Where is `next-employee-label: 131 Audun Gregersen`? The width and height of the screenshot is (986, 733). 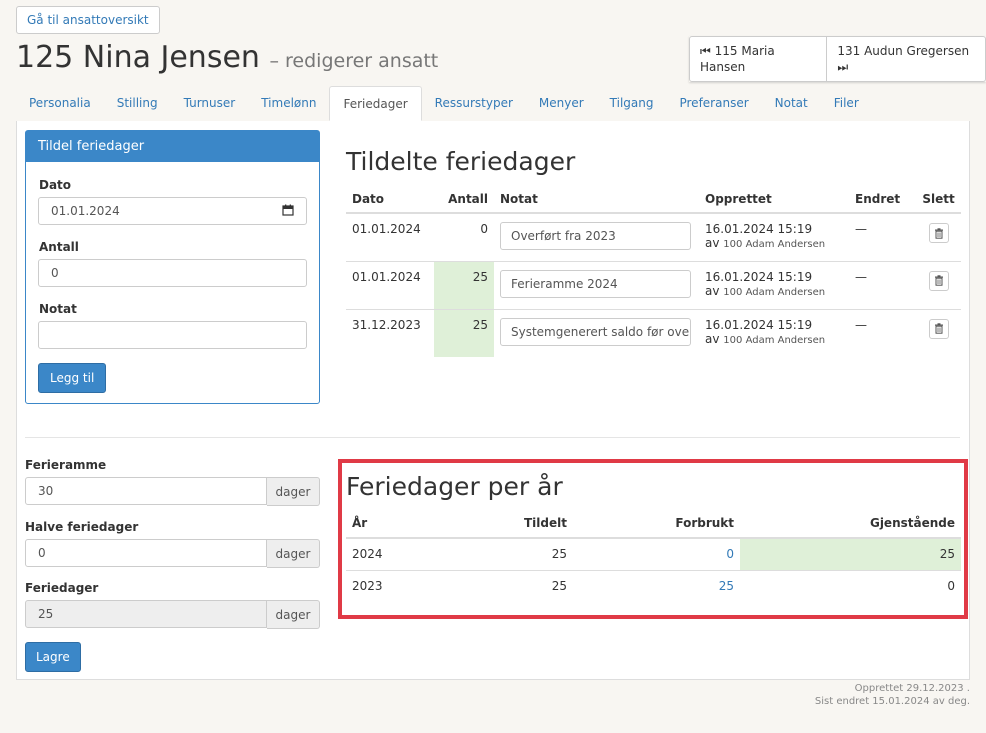
next-employee-label: 131 Audun Gregersen is located at coordinates (903, 51).